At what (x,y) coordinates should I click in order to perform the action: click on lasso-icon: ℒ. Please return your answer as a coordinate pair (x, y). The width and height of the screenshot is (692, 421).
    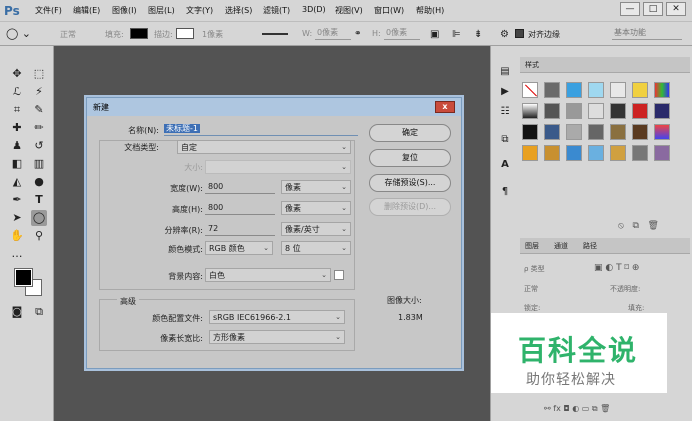
    Looking at the image, I should click on (17, 92).